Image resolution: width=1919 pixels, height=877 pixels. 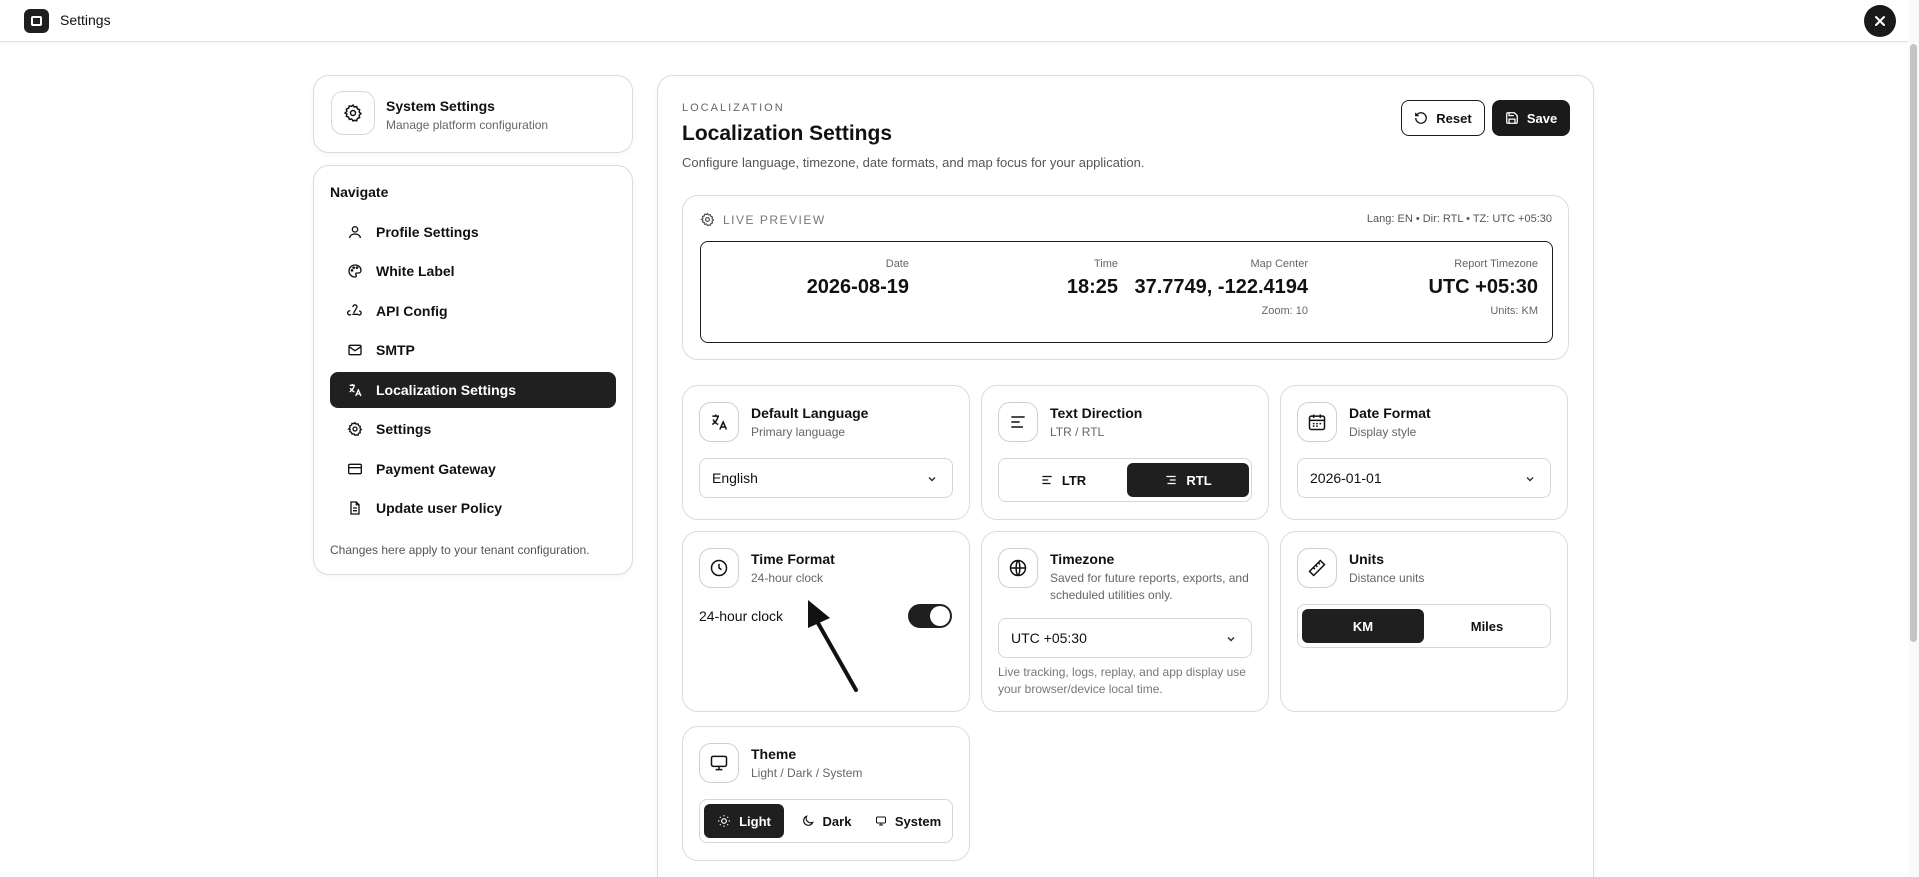 What do you see at coordinates (733, 108) in the screenshot?
I see `section-eyebrow: LOCALIZATION` at bounding box center [733, 108].